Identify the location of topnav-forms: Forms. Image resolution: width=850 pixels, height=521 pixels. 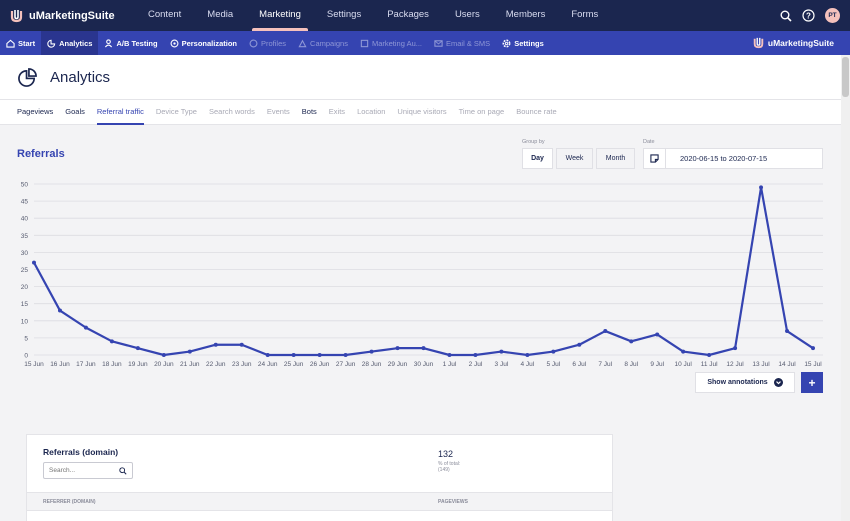
(584, 15).